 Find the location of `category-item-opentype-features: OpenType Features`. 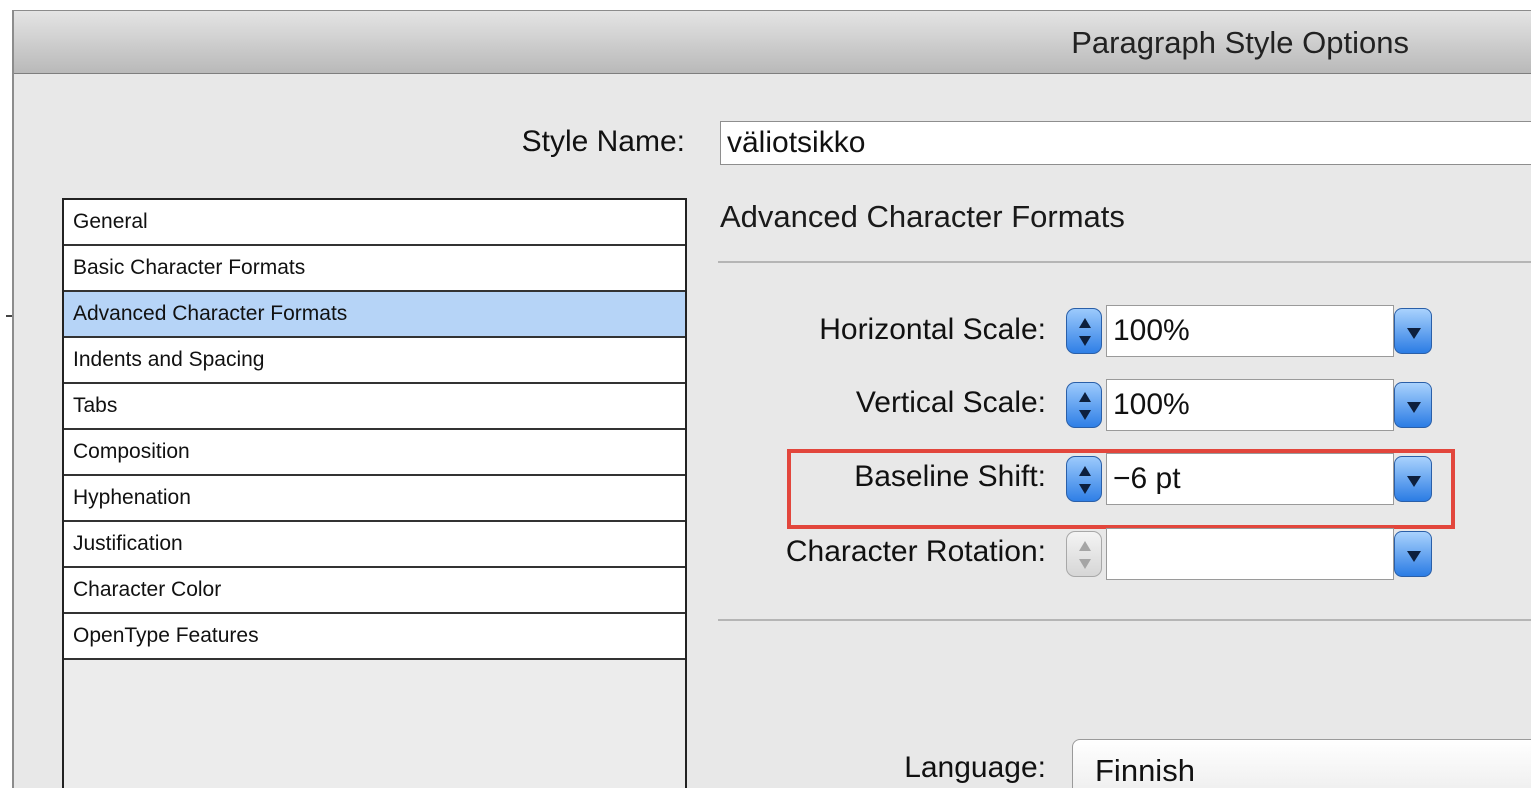

category-item-opentype-features: OpenType Features is located at coordinates (374, 637).